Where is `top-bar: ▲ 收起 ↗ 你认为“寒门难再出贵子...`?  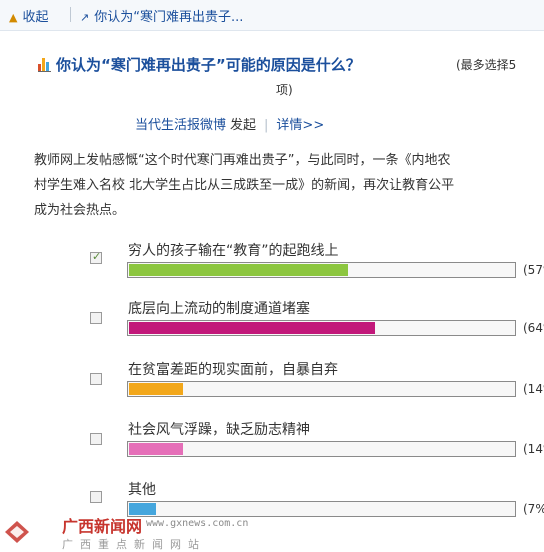
top-bar: ▲ 收起 ↗ 你认为“寒门难再出贵子... is located at coordinates (272, 15).